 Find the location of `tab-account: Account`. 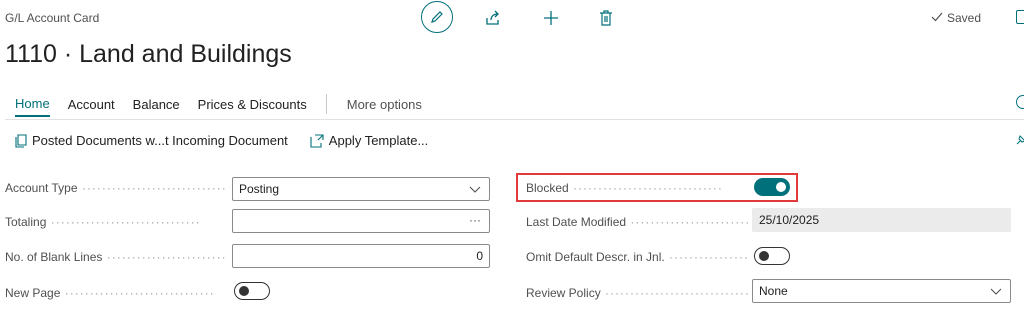

tab-account: Account is located at coordinates (91, 106).